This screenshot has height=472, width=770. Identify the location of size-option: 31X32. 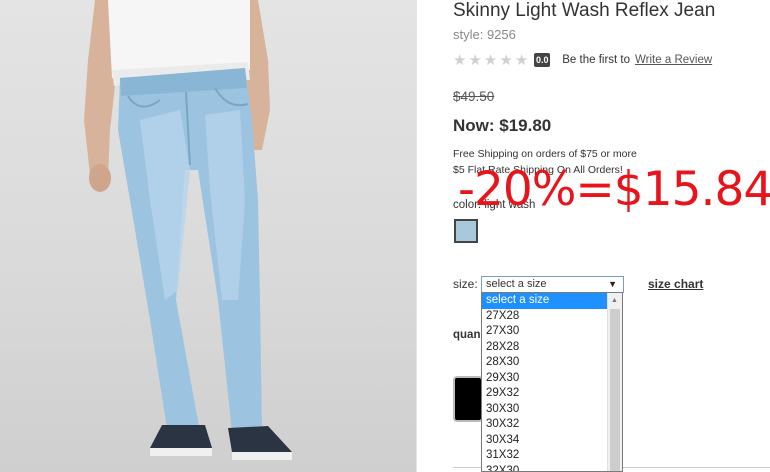
(544, 456).